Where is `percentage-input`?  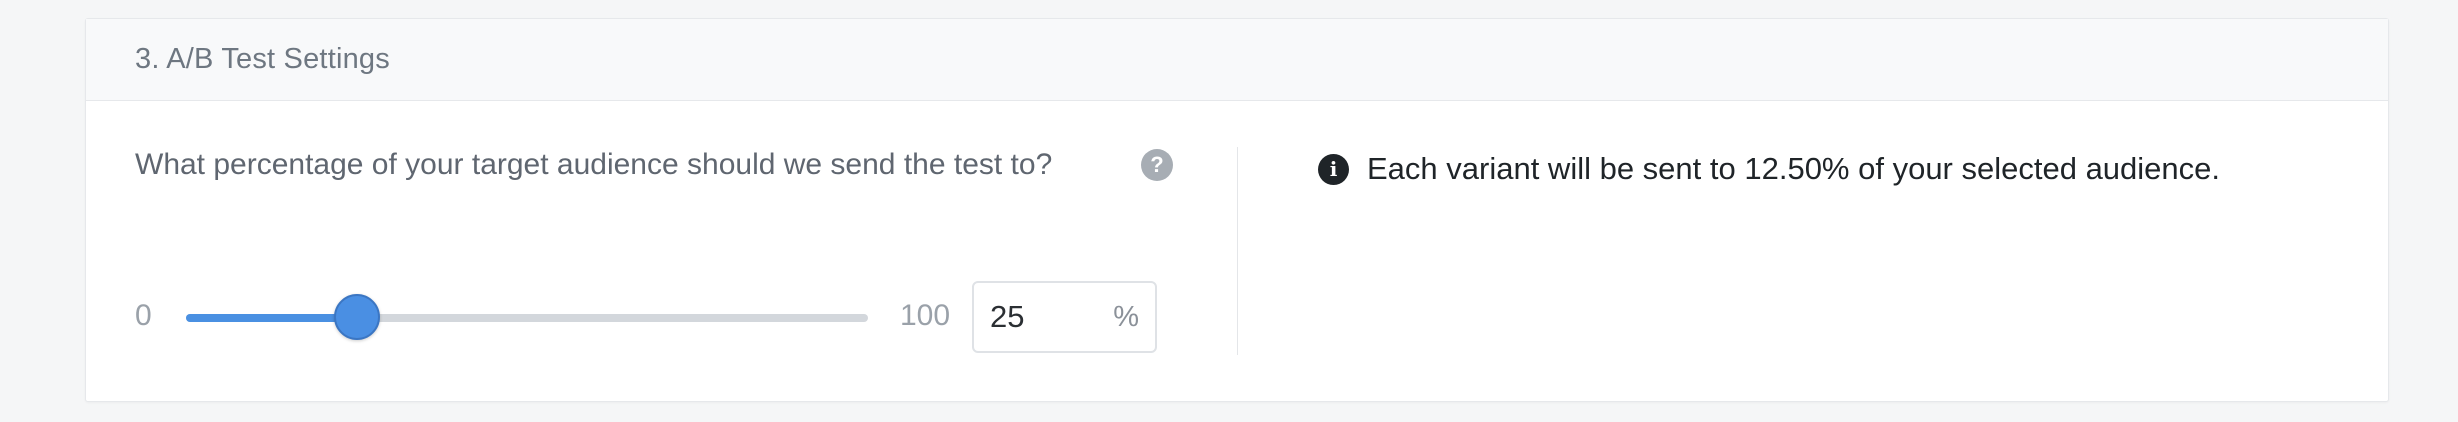 percentage-input is located at coordinates (1040, 317).